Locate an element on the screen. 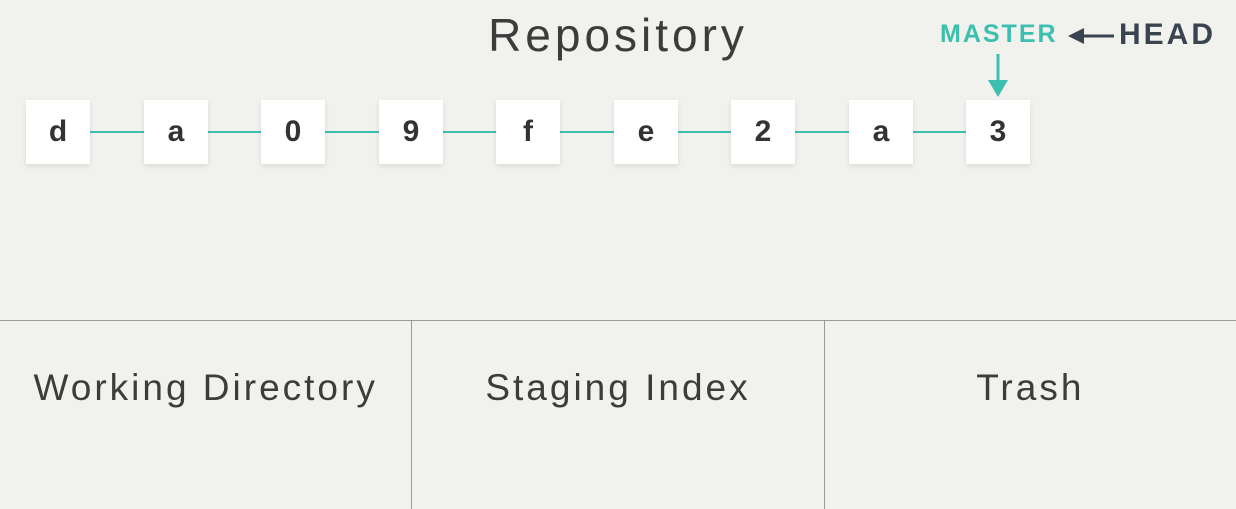 The width and height of the screenshot is (1236, 509). commit-node: 2 is located at coordinates (763, 132).